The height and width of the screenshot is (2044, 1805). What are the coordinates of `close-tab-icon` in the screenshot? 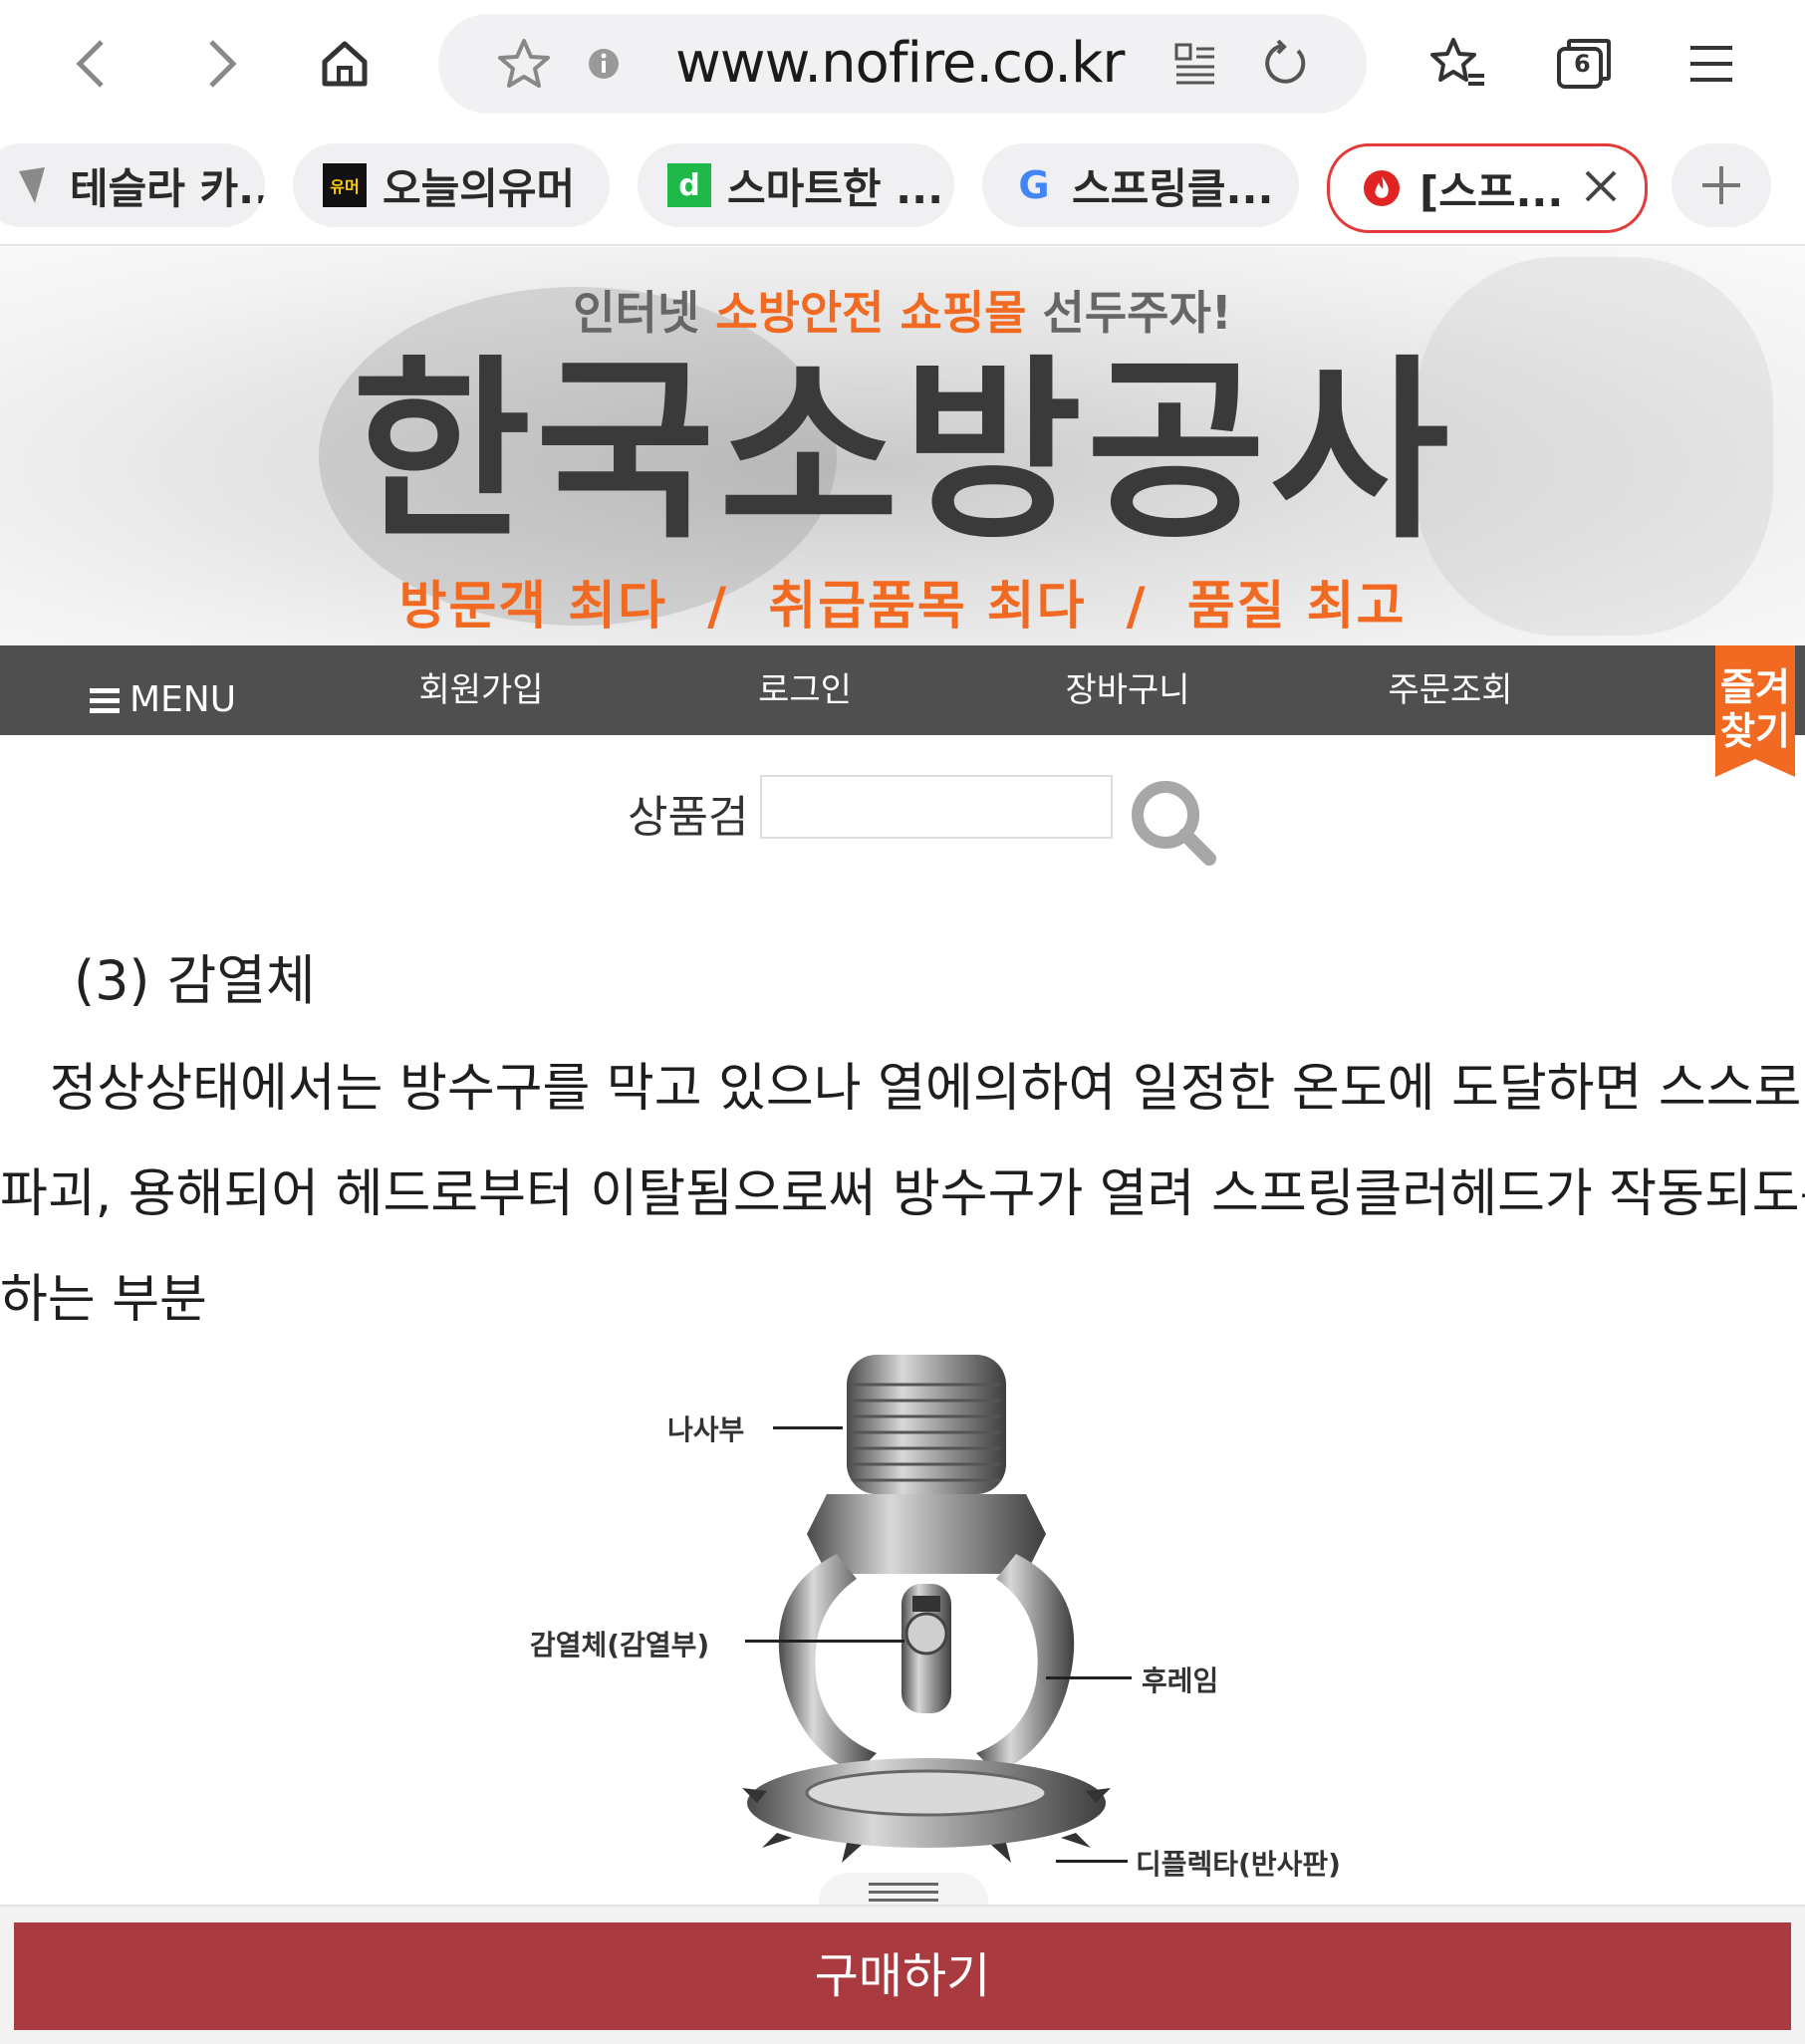 It's located at (1601, 186).